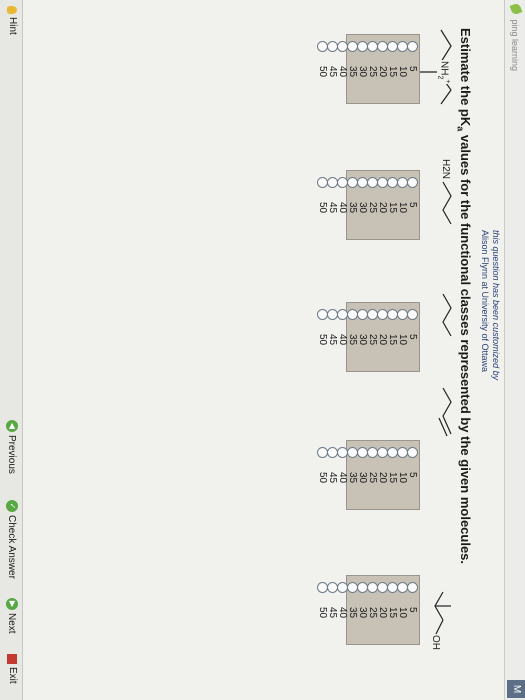  I want to click on menu-button: M, so click(516, 689).